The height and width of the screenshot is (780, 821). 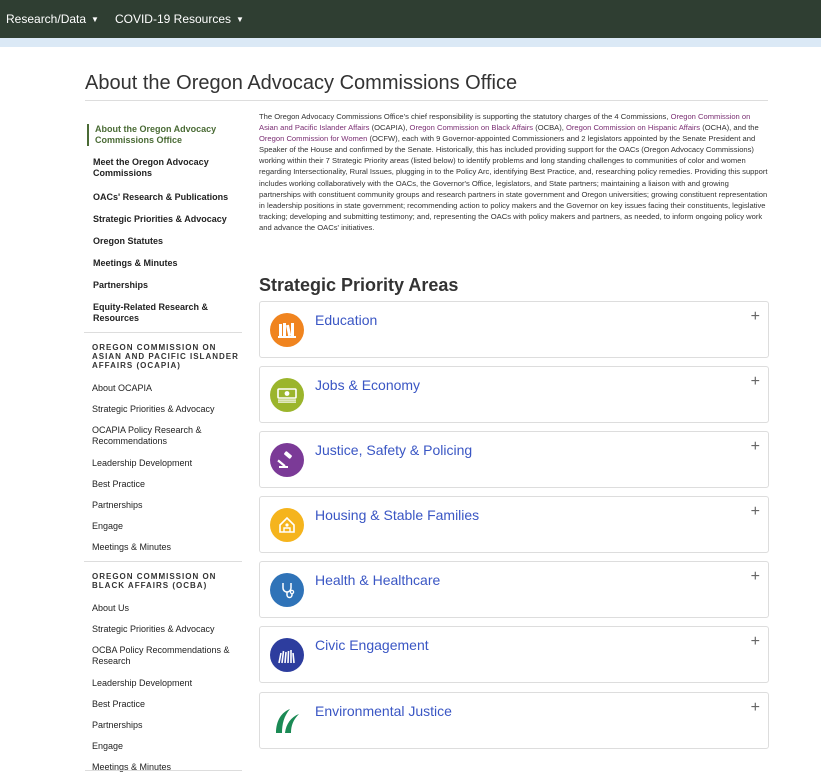 I want to click on sidebar-item-ocba-engage: Engage, so click(x=163, y=746).